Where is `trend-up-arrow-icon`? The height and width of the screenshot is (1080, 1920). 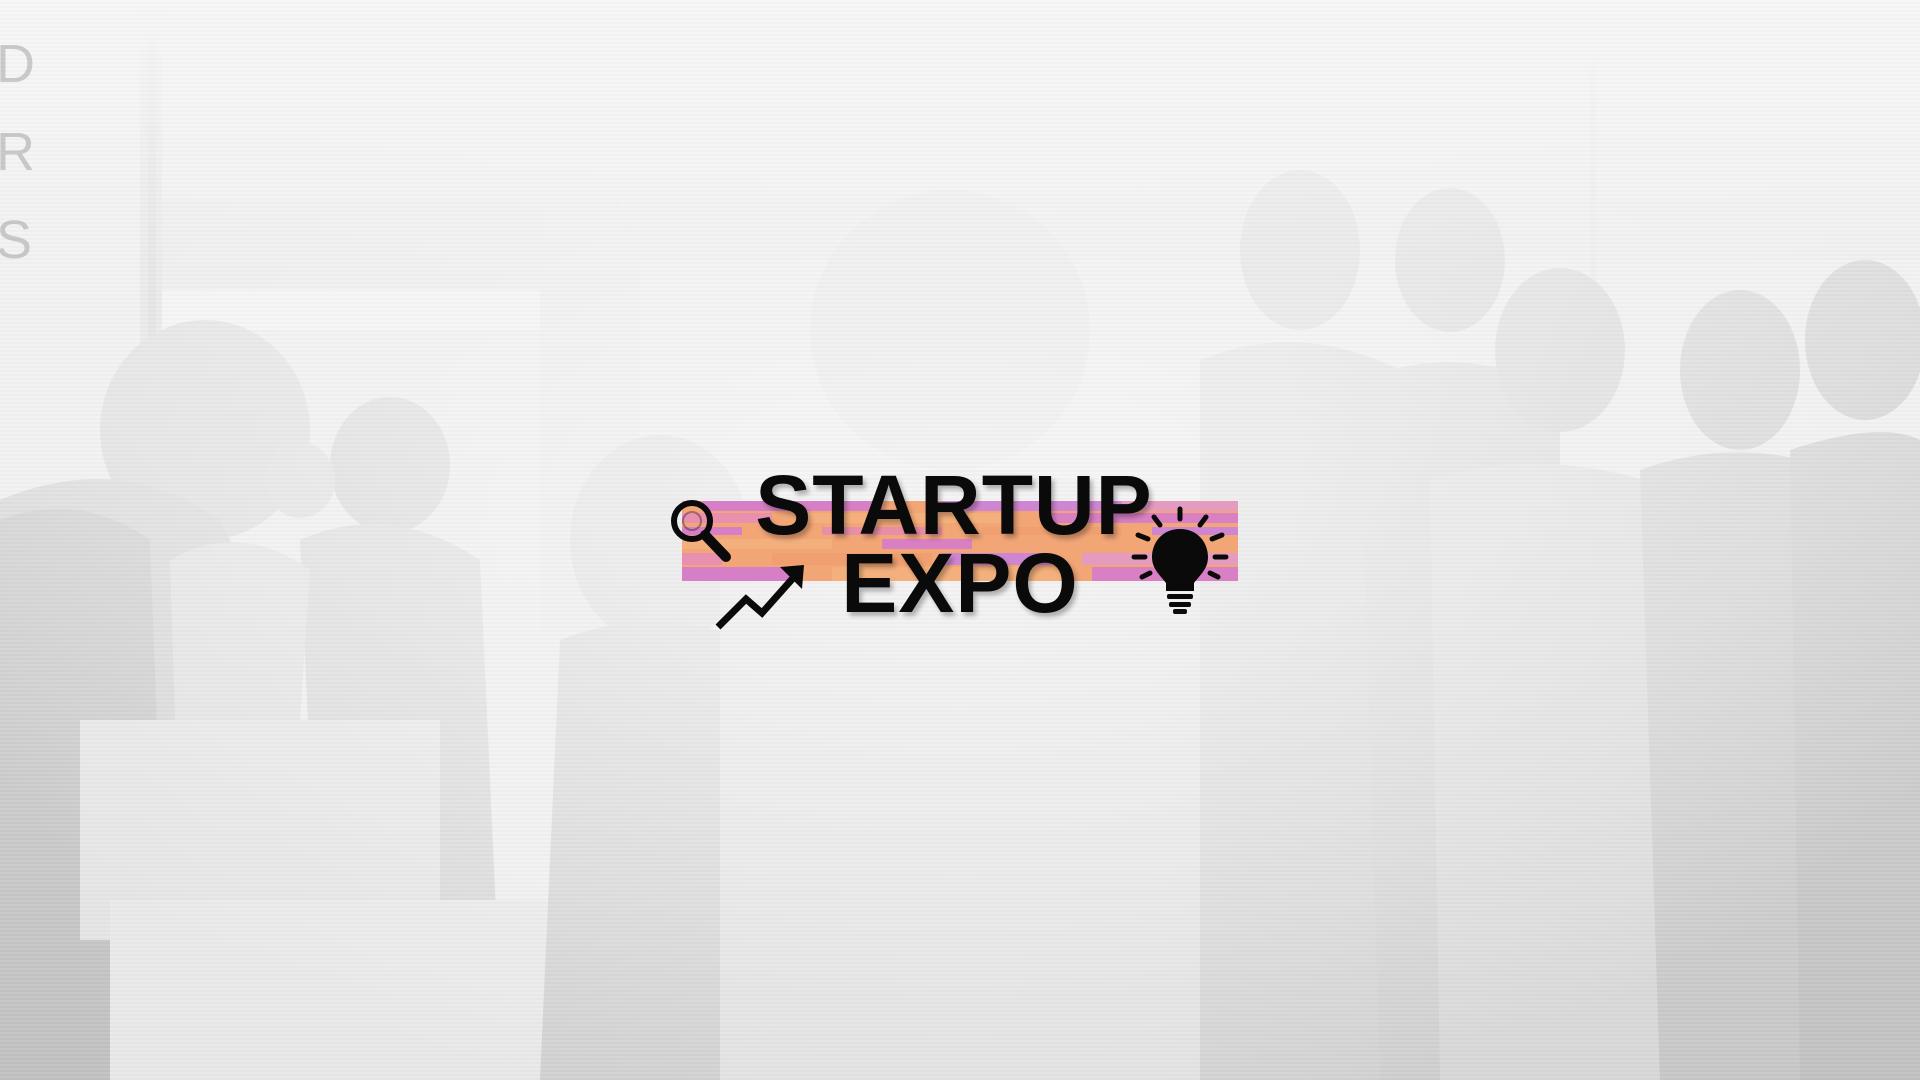
trend-up-arrow-icon is located at coordinates (759, 597).